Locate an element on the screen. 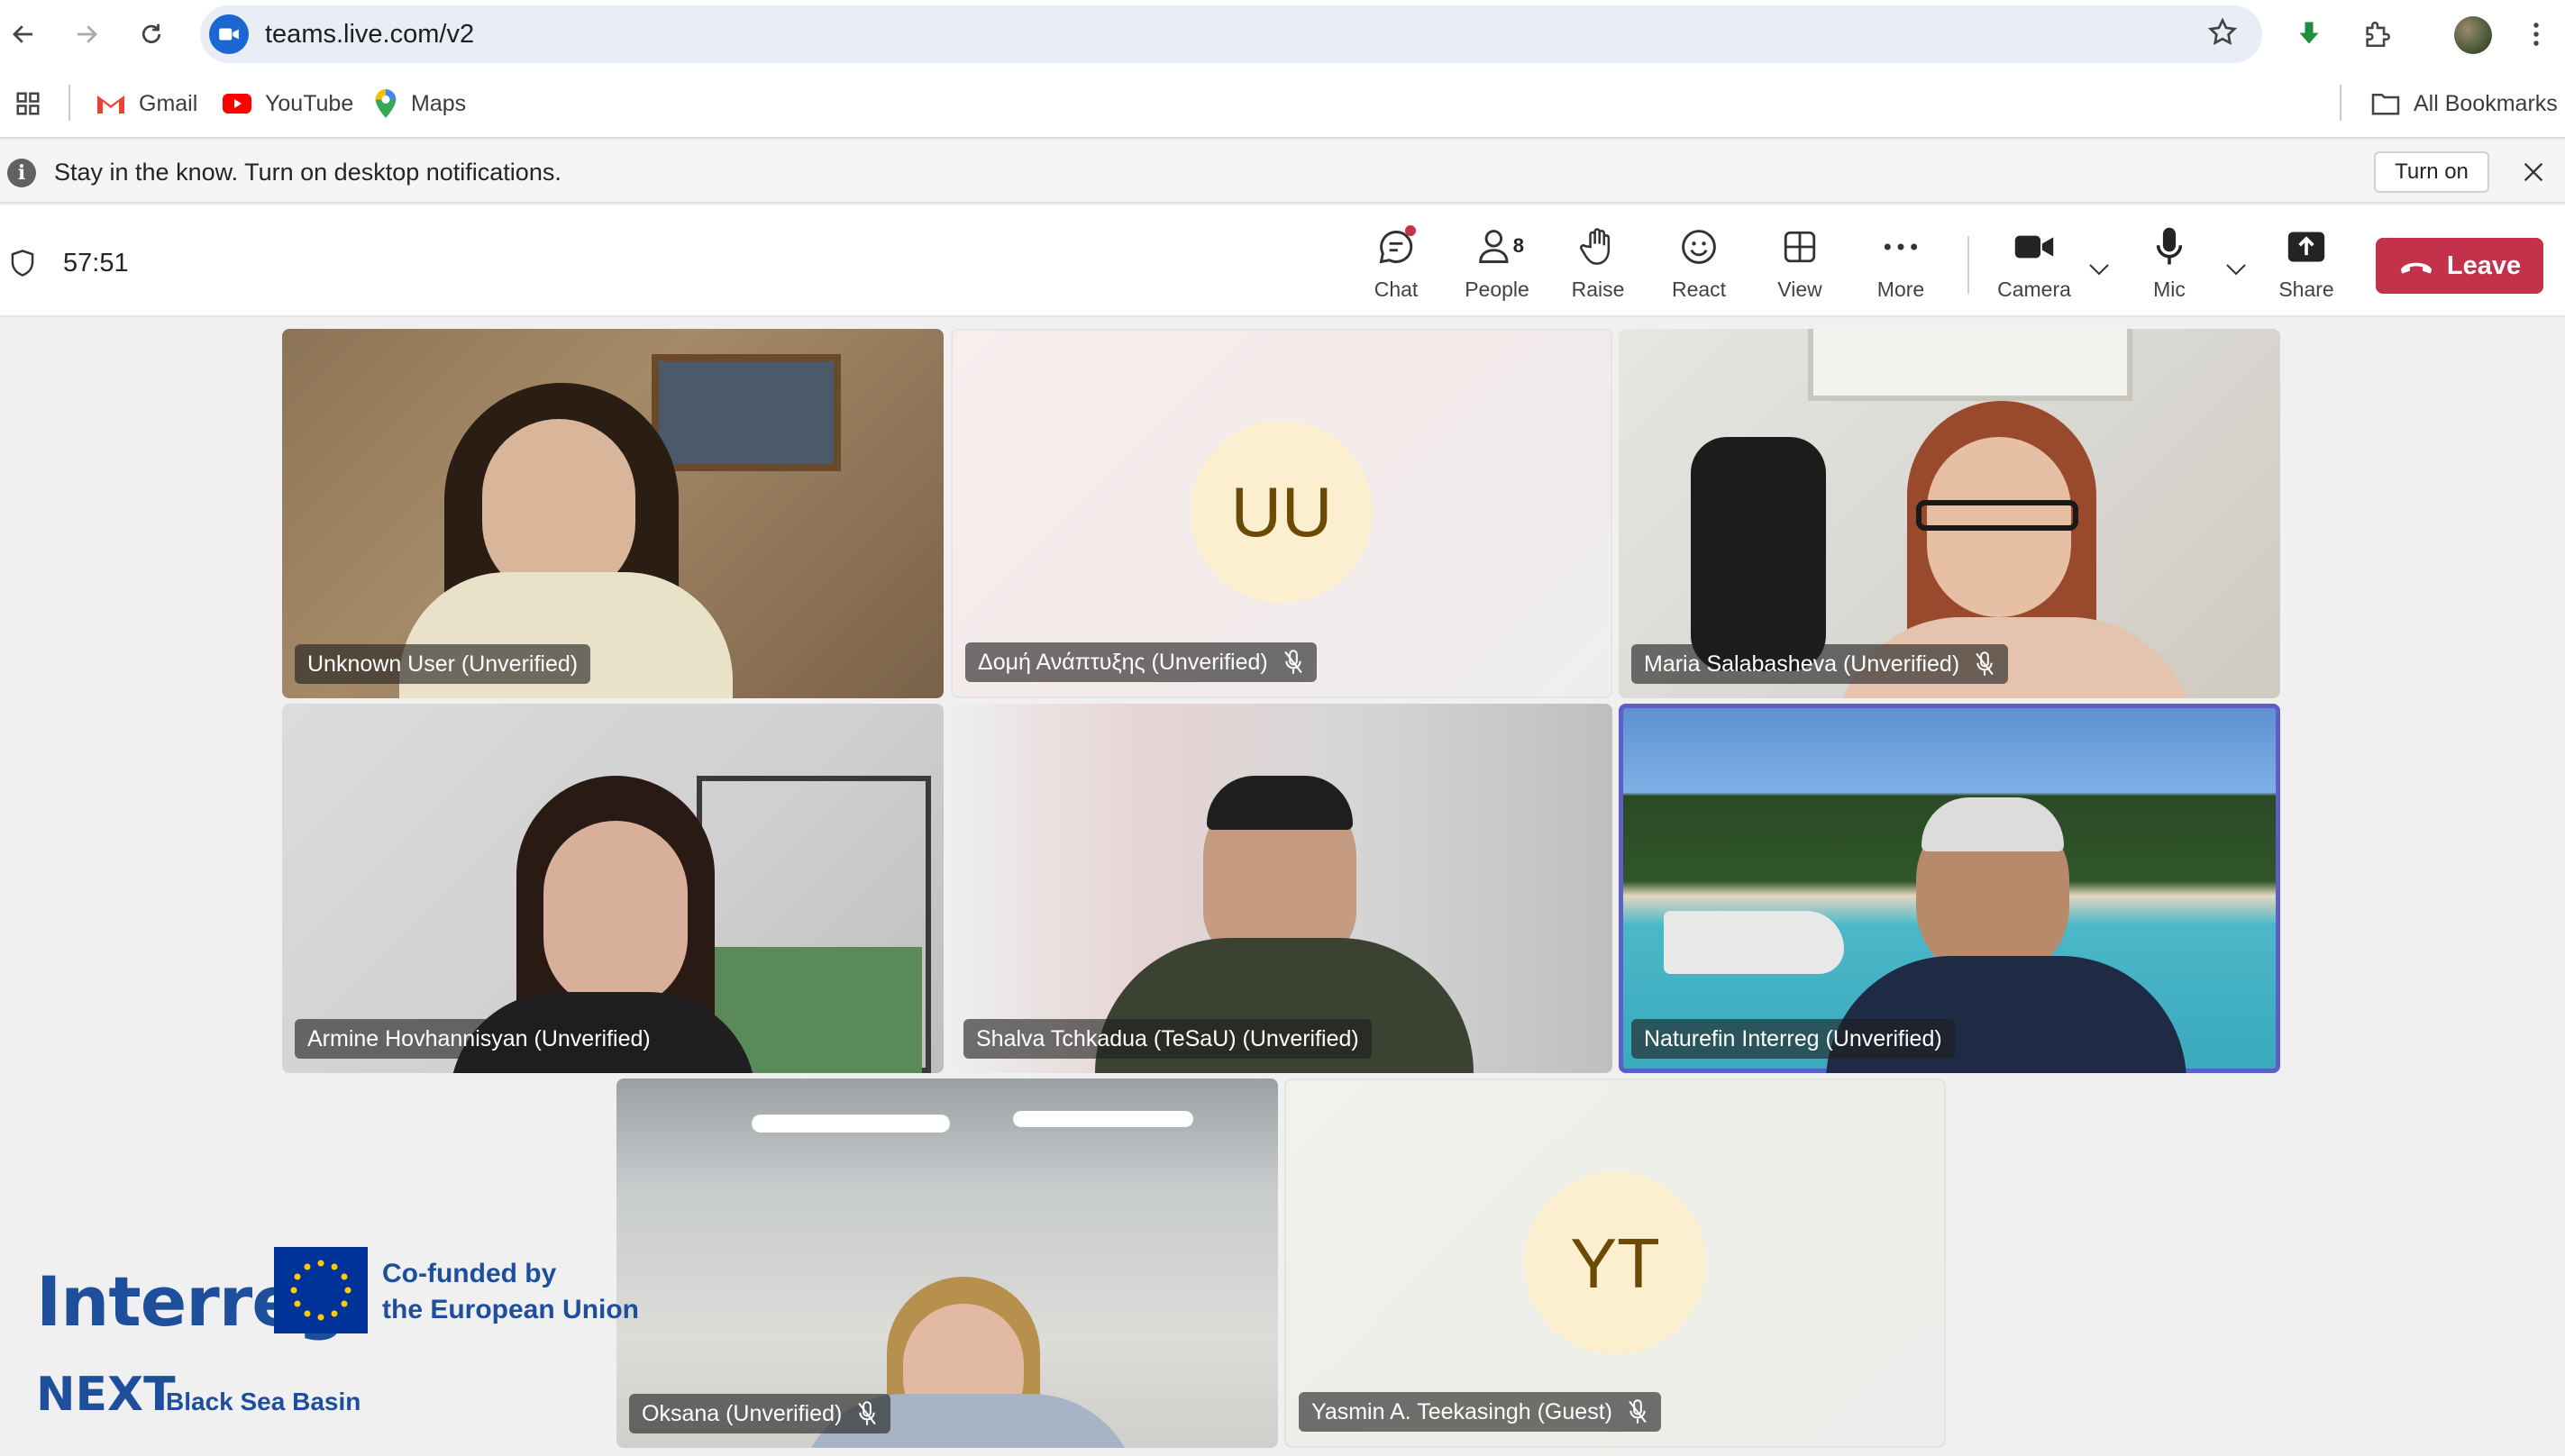 The image size is (2565, 1456). download-icon is located at coordinates (2309, 35).